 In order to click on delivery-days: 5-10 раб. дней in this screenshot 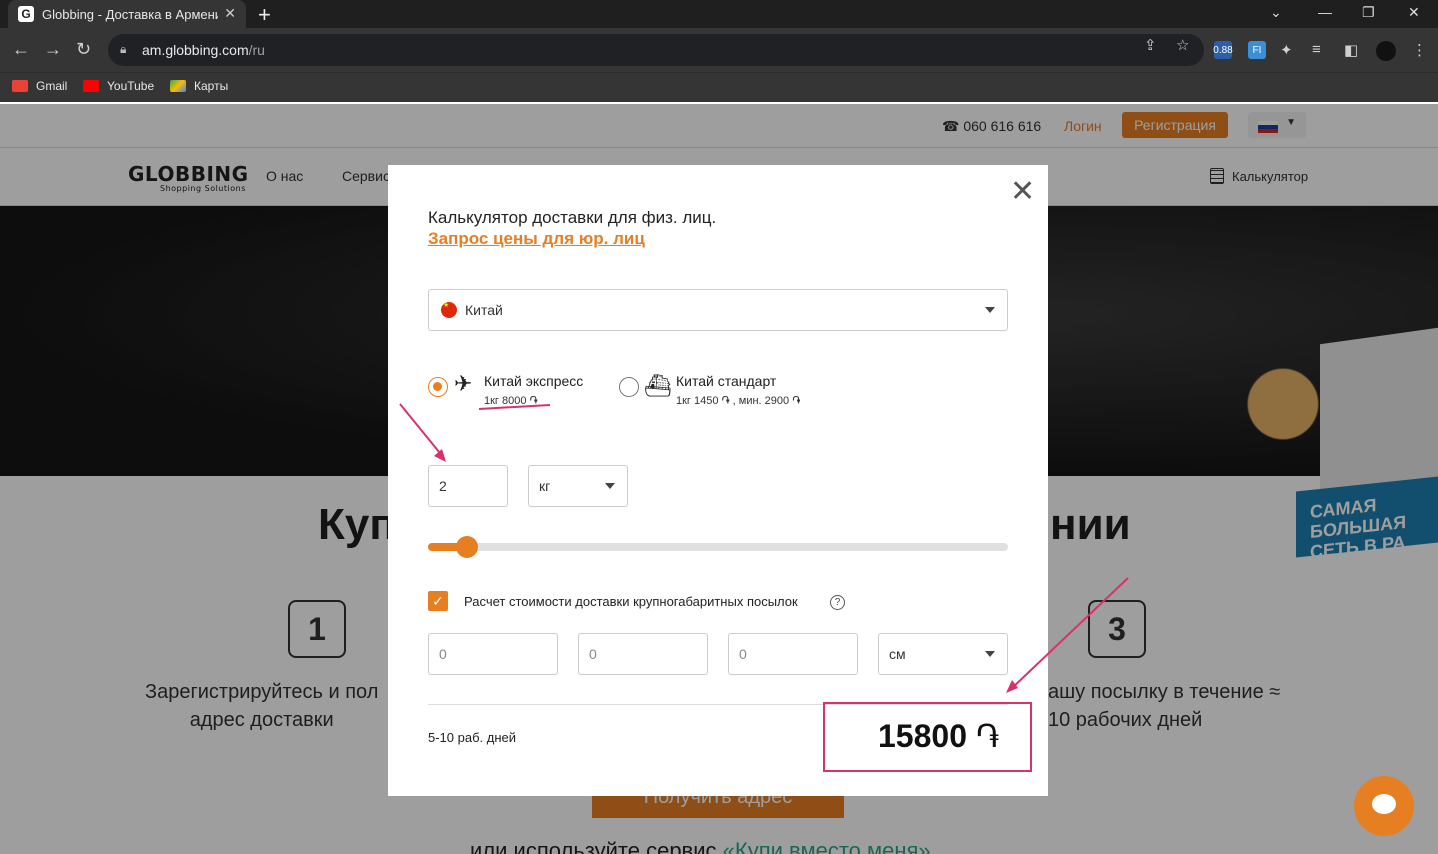, I will do `click(472, 737)`.